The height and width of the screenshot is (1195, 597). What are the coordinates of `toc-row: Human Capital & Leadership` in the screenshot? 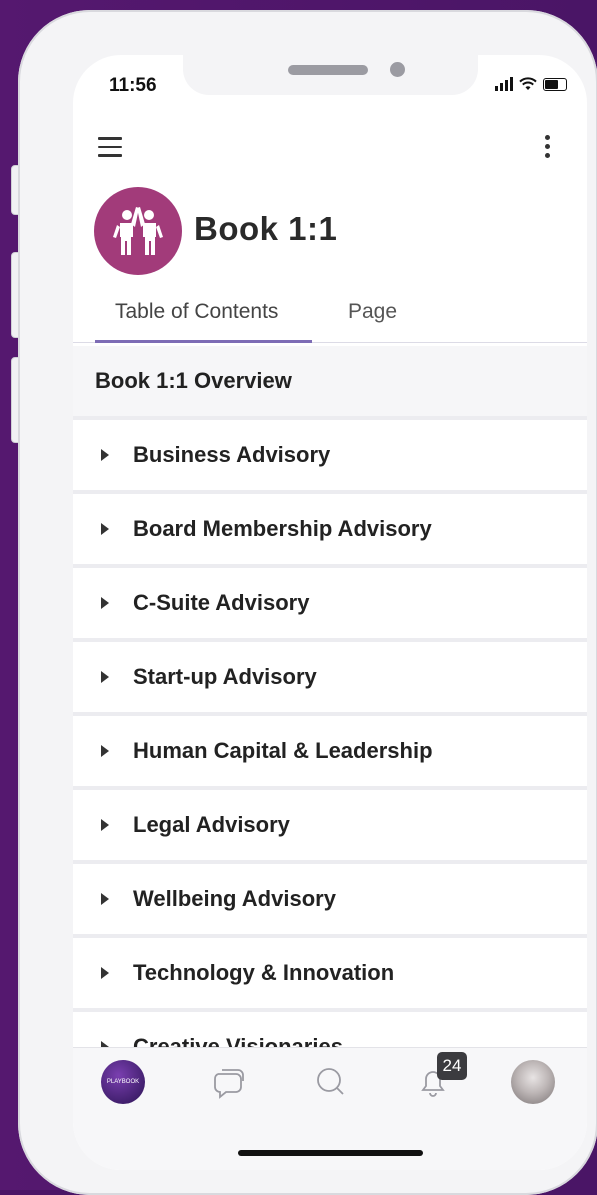 It's located at (330, 753).